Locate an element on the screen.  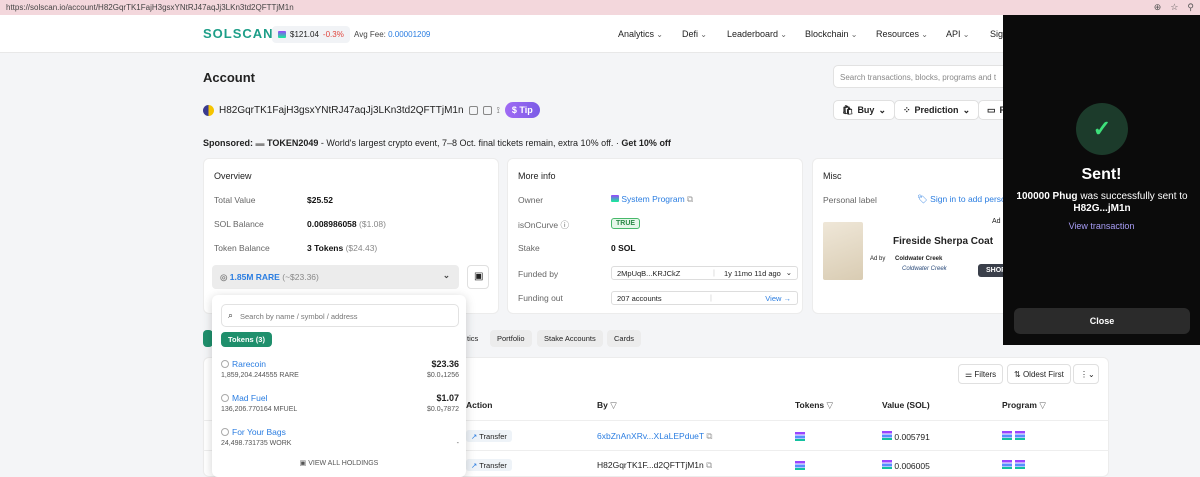
ad-by-label: Ad by is located at coordinates (878, 259).